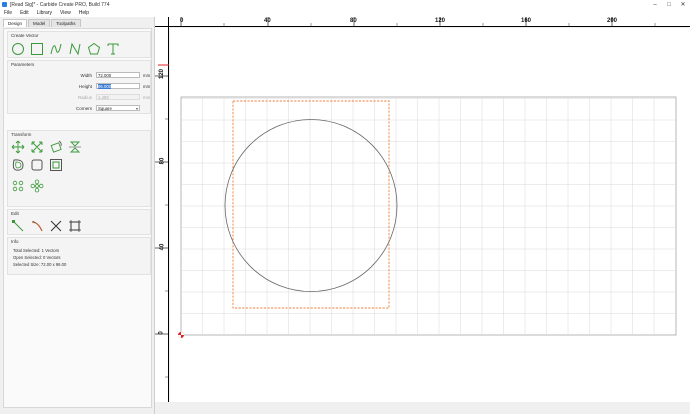  What do you see at coordinates (86, 75) in the screenshot?
I see `width-label: Width` at bounding box center [86, 75].